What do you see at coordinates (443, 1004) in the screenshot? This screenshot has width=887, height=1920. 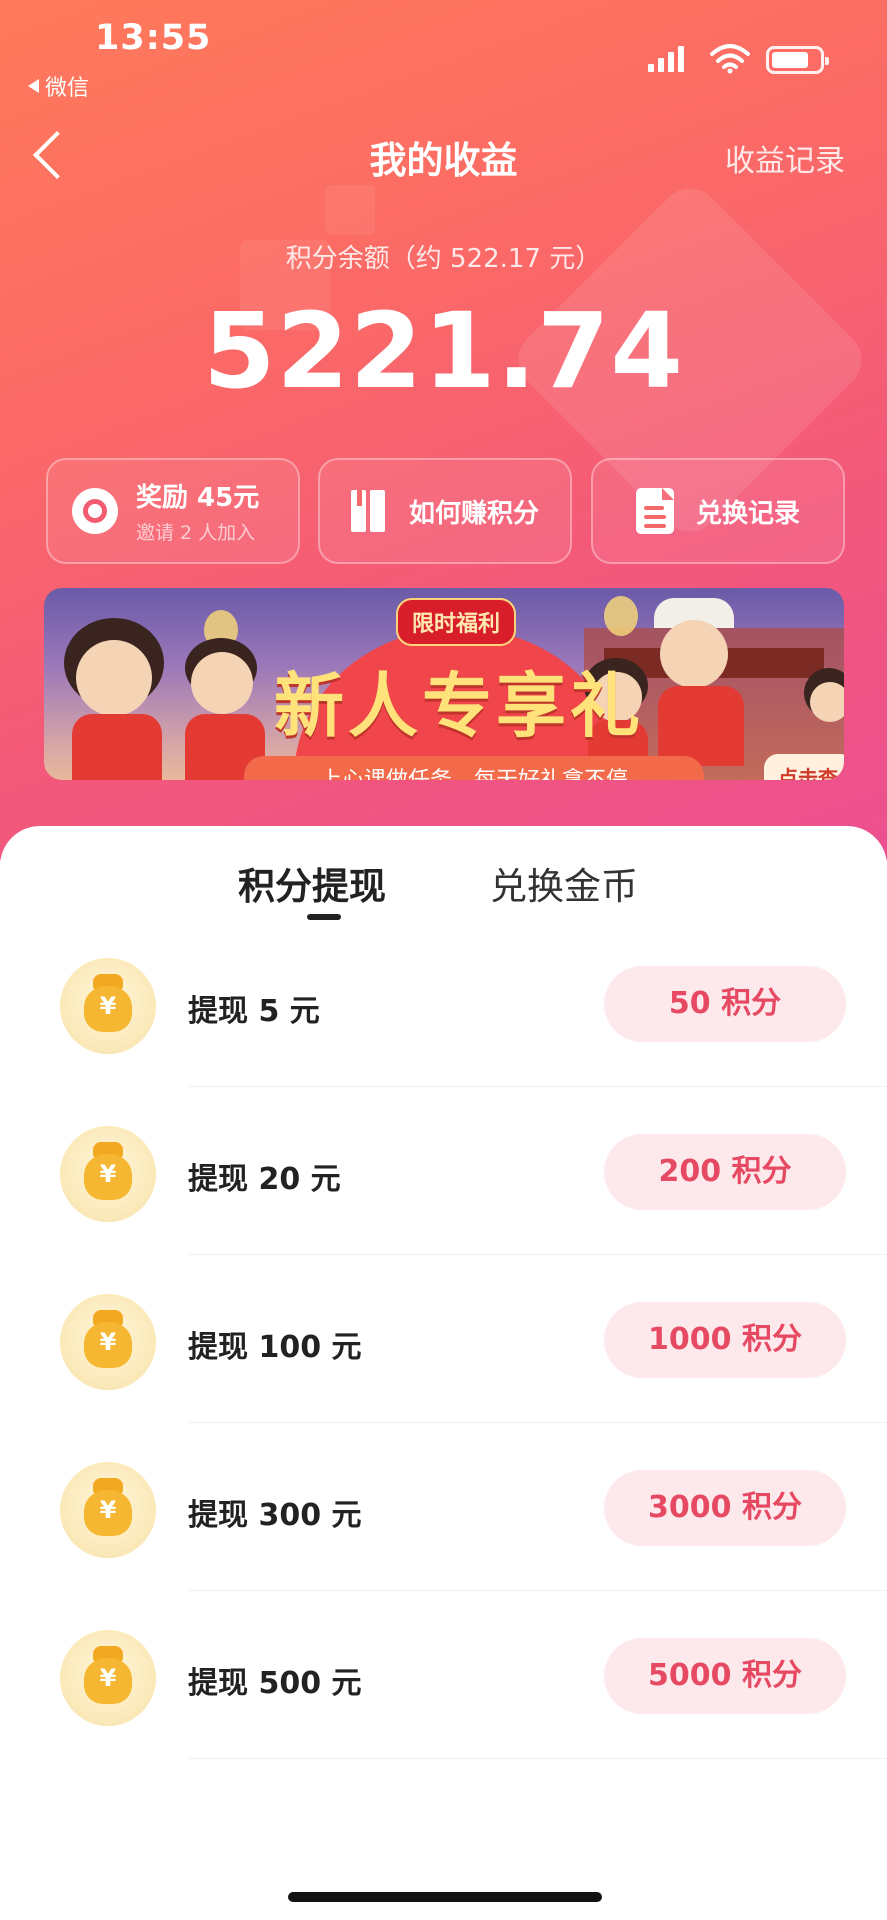 I see `list-item: ¥ 提现 5 元 50 积分` at bounding box center [443, 1004].